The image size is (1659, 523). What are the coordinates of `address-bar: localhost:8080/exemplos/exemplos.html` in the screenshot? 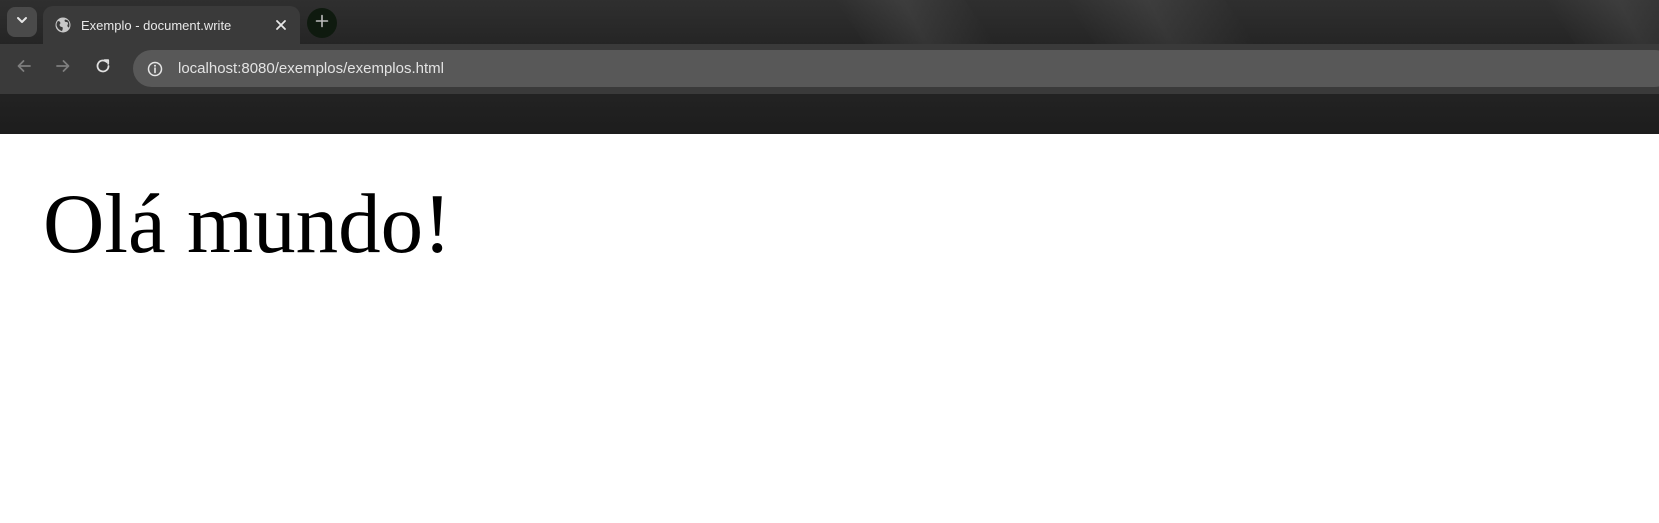 It's located at (896, 68).